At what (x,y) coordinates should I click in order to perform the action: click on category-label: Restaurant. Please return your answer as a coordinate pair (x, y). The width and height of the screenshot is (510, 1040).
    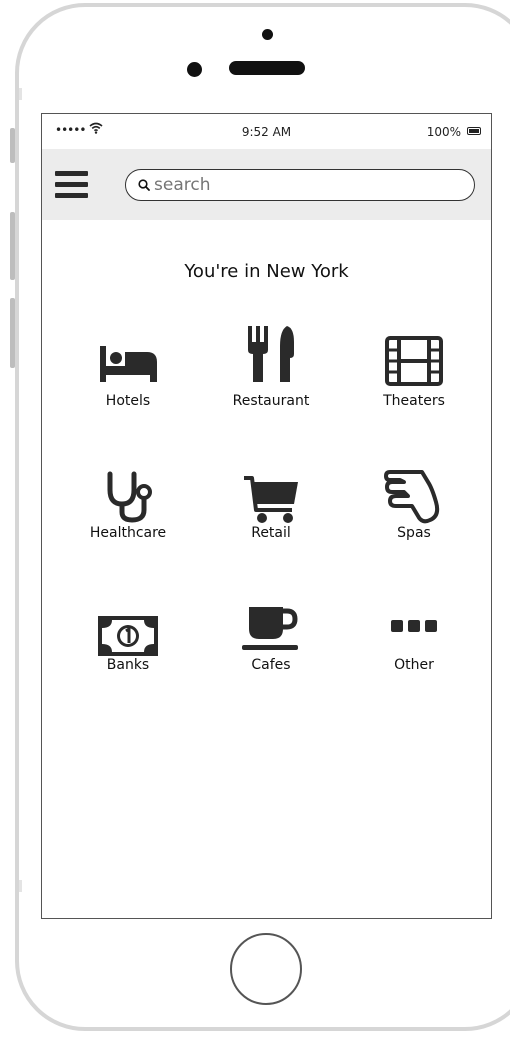
    Looking at the image, I should click on (271, 401).